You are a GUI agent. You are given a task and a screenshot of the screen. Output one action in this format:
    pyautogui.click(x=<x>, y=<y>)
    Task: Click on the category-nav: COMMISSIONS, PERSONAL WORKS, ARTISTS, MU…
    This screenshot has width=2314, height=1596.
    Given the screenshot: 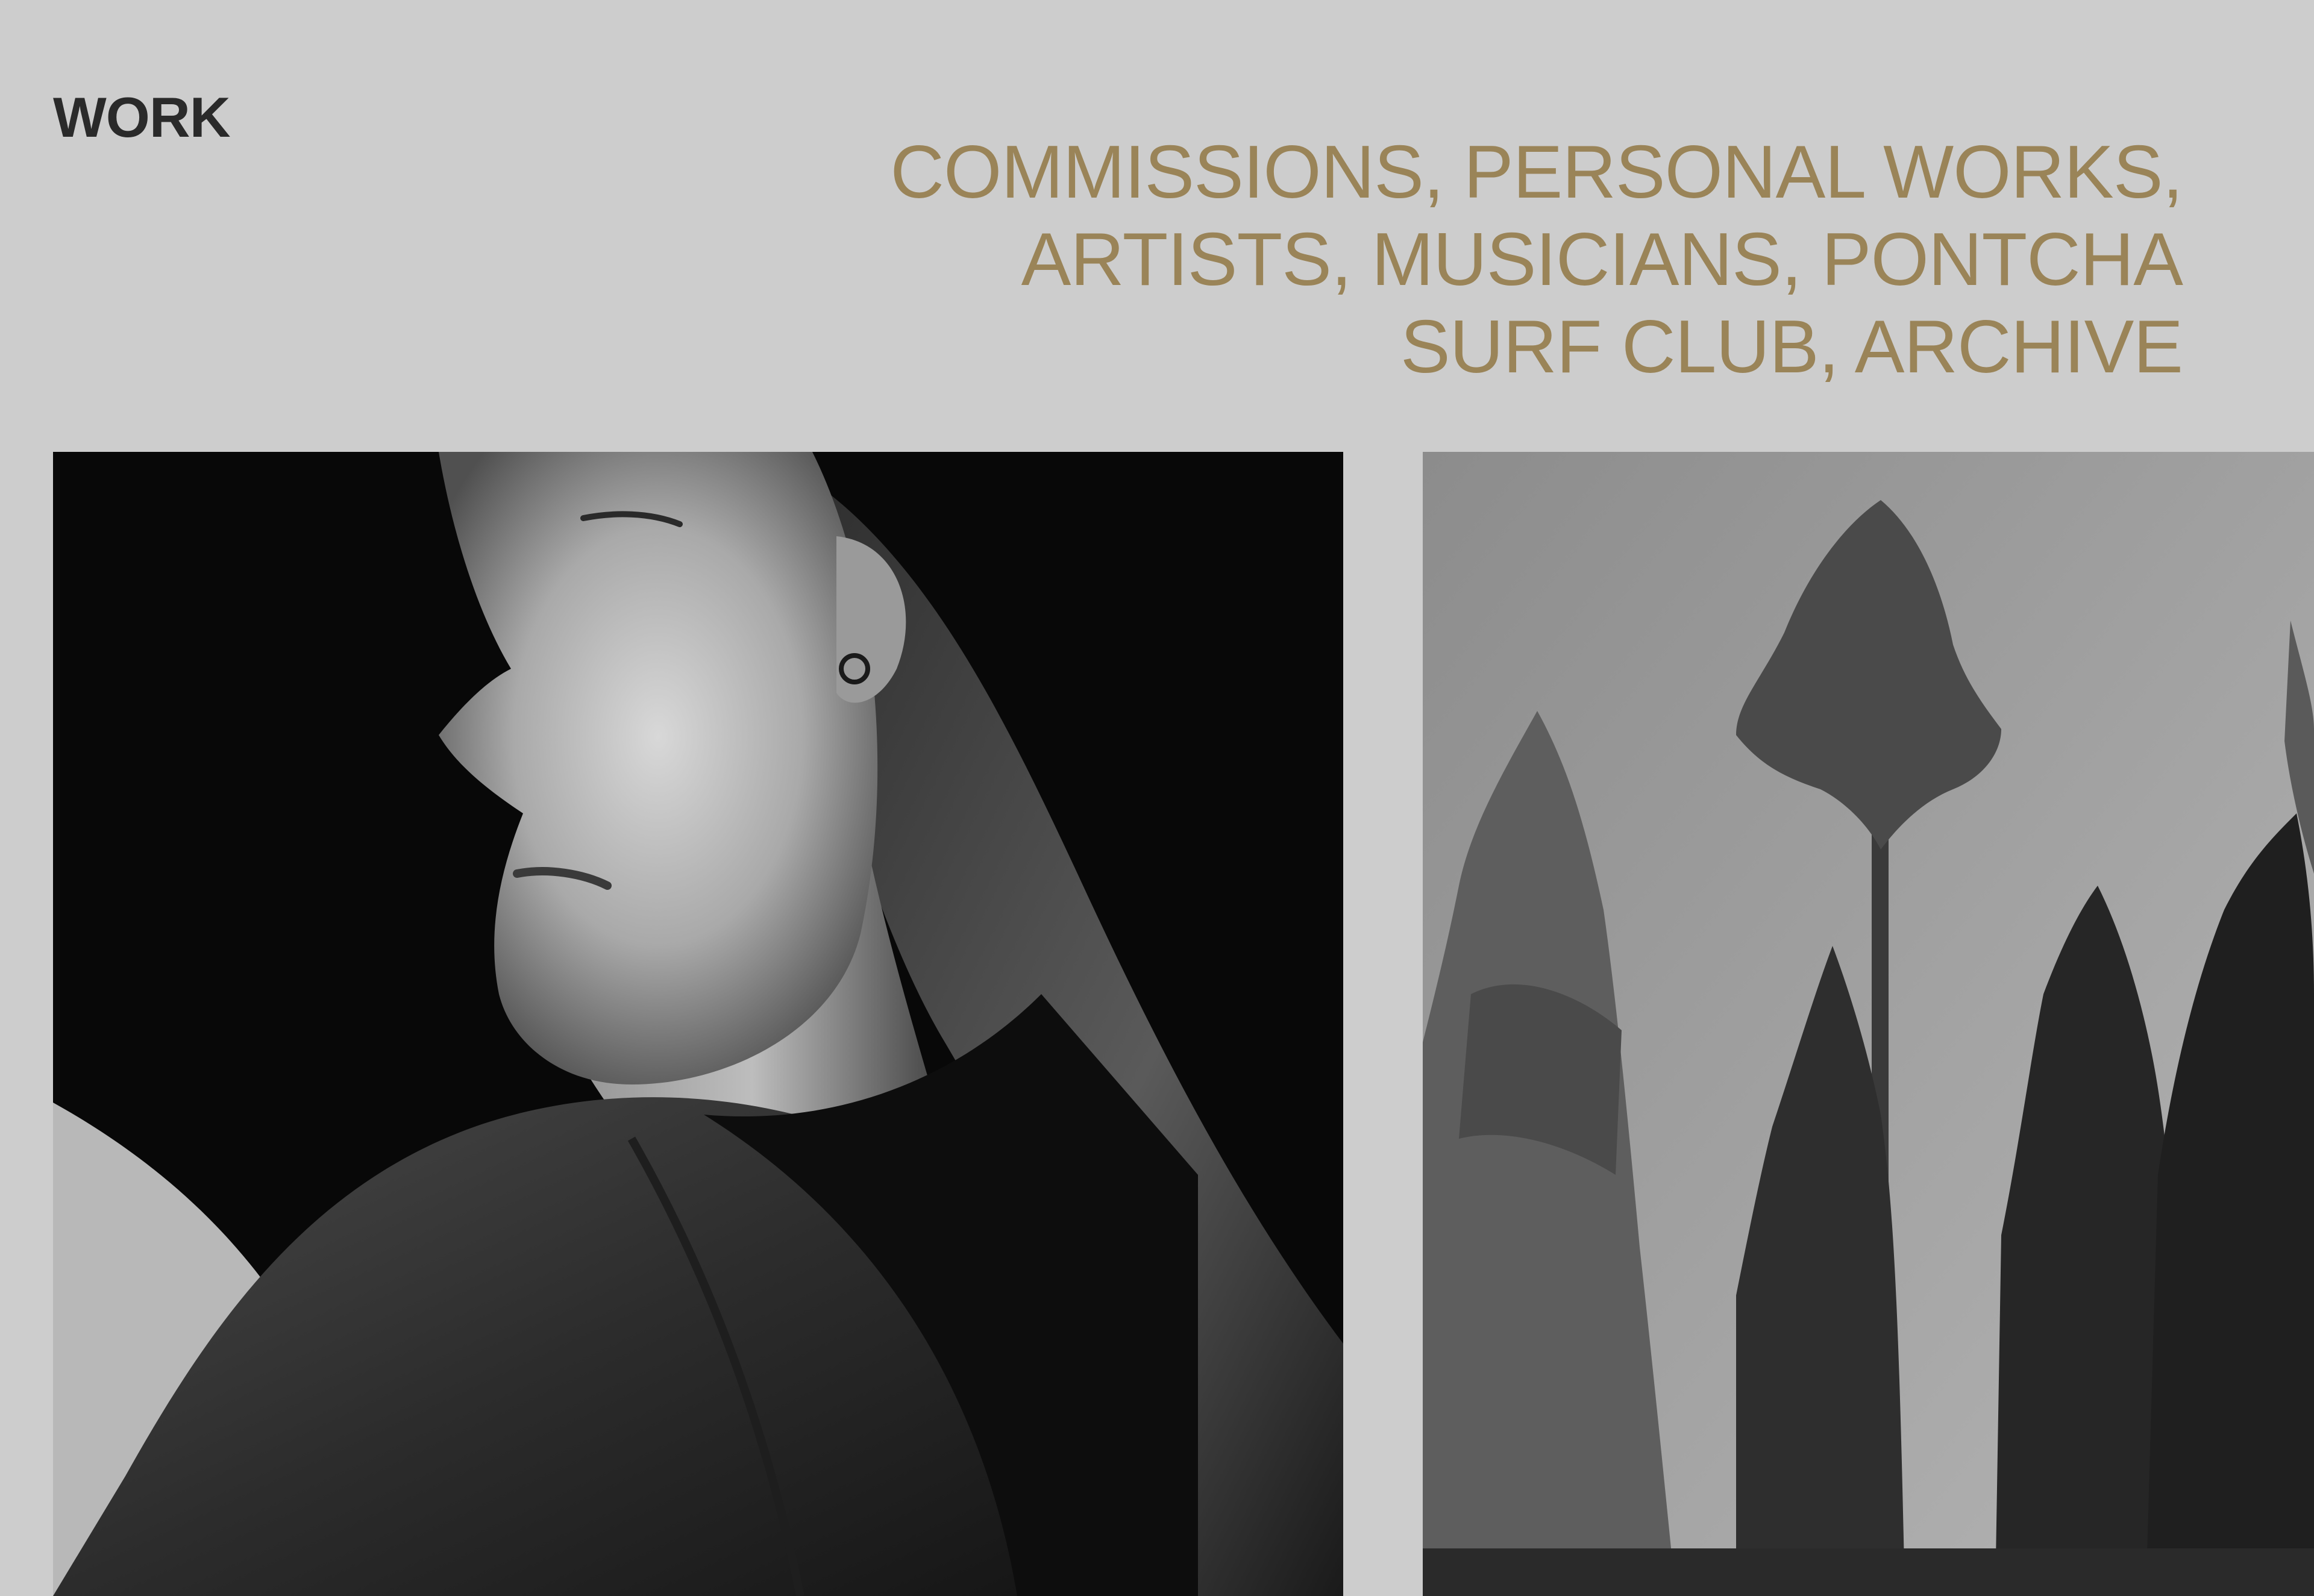 What is the action you would take?
    pyautogui.click(x=1520, y=260)
    